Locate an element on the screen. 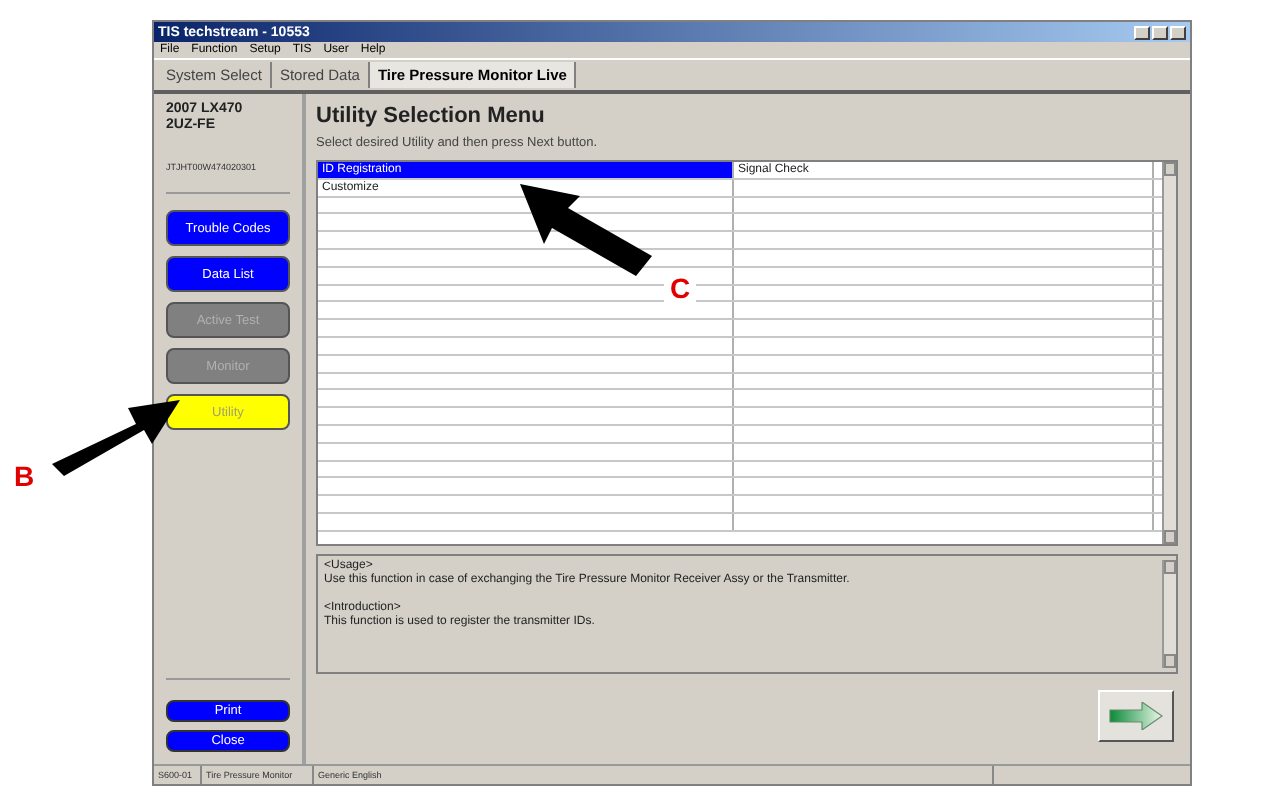 The width and height of the screenshot is (1268, 806). annotation-label: C is located at coordinates (680, 288).